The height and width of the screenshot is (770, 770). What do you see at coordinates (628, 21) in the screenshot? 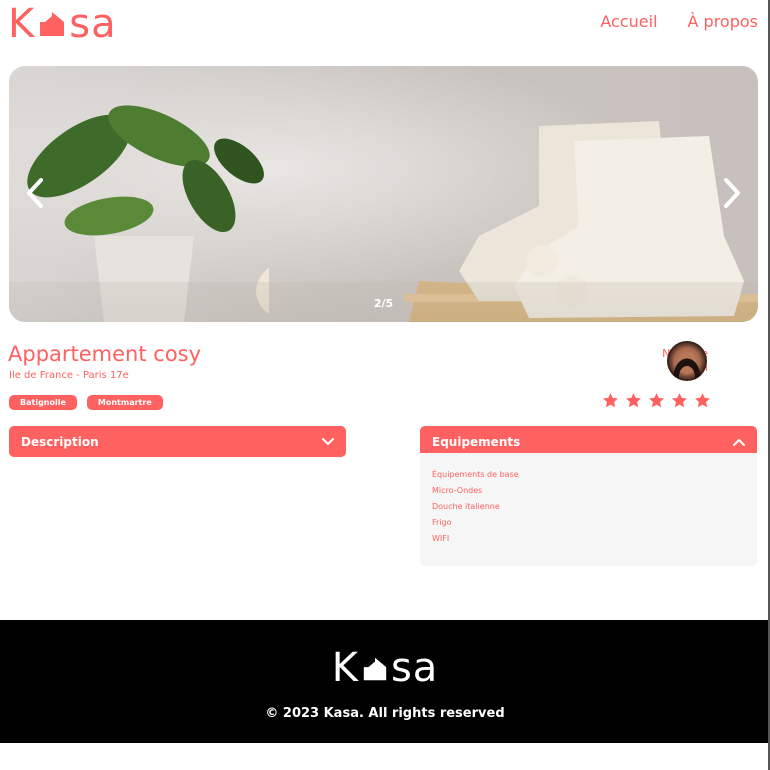
I see `nav-link-accueil: Accueil` at bounding box center [628, 21].